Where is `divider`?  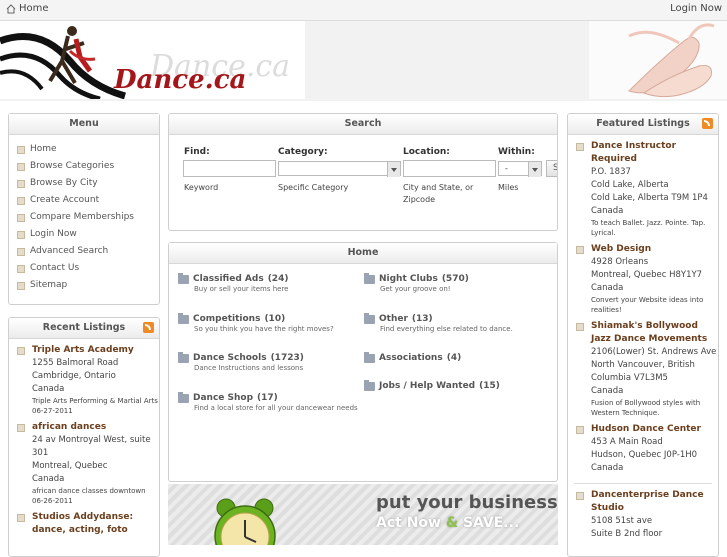
divider is located at coordinates (643, 483).